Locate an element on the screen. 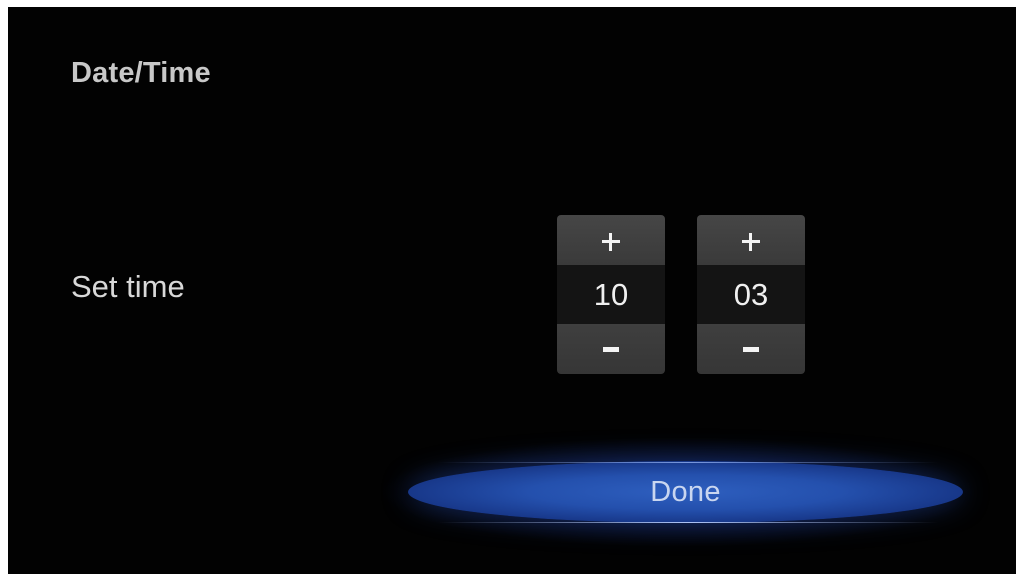 This screenshot has height=581, width=1024. done-button-highlight-top is located at coordinates (688, 462).